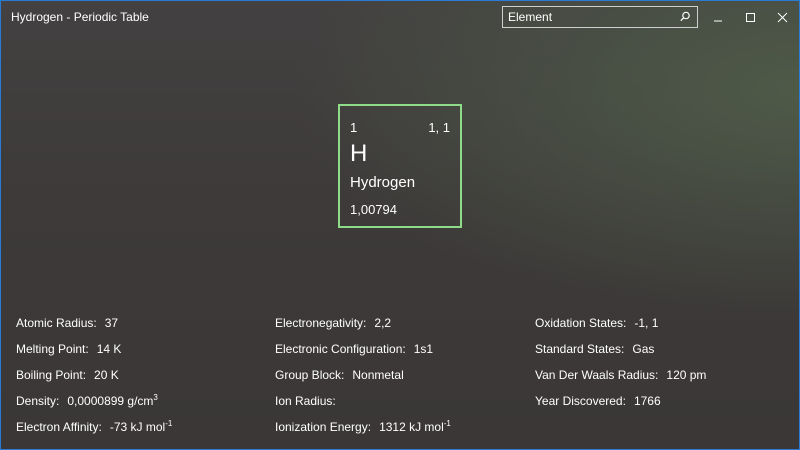  I want to click on minimize-button, so click(719, 18).